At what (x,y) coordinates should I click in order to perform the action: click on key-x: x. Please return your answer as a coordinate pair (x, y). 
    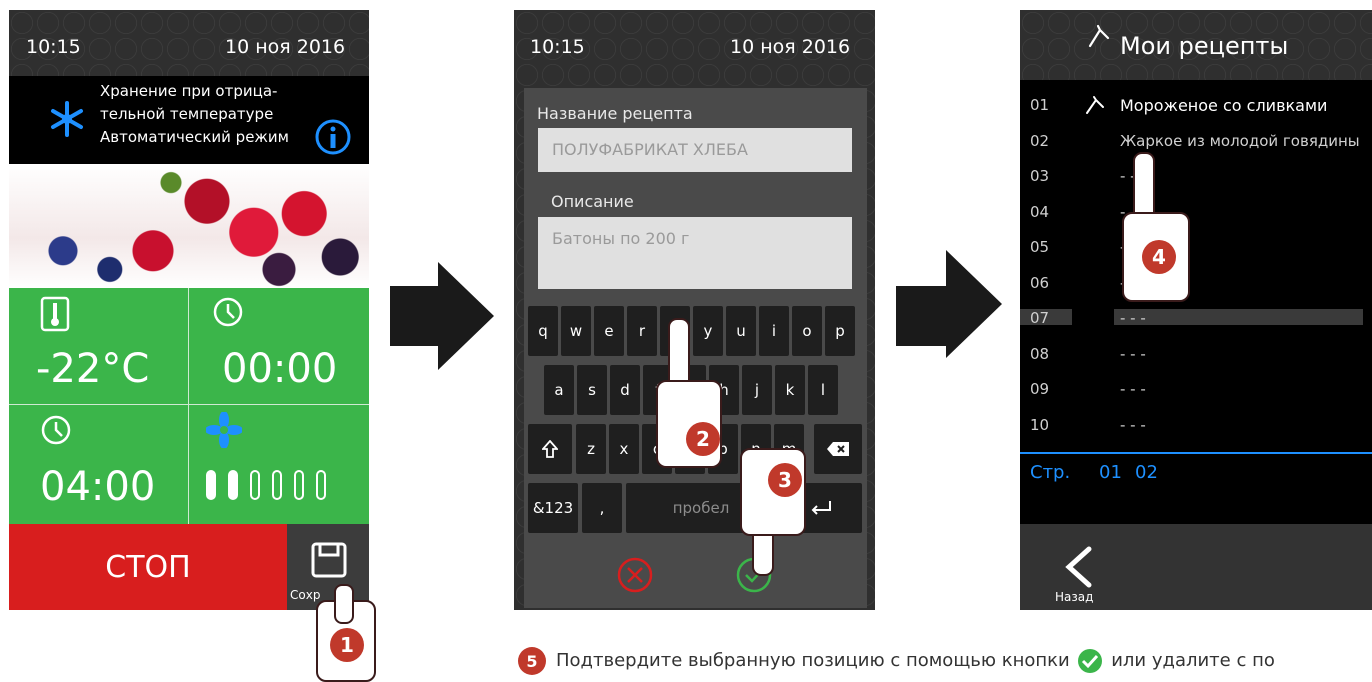
    Looking at the image, I should click on (624, 449).